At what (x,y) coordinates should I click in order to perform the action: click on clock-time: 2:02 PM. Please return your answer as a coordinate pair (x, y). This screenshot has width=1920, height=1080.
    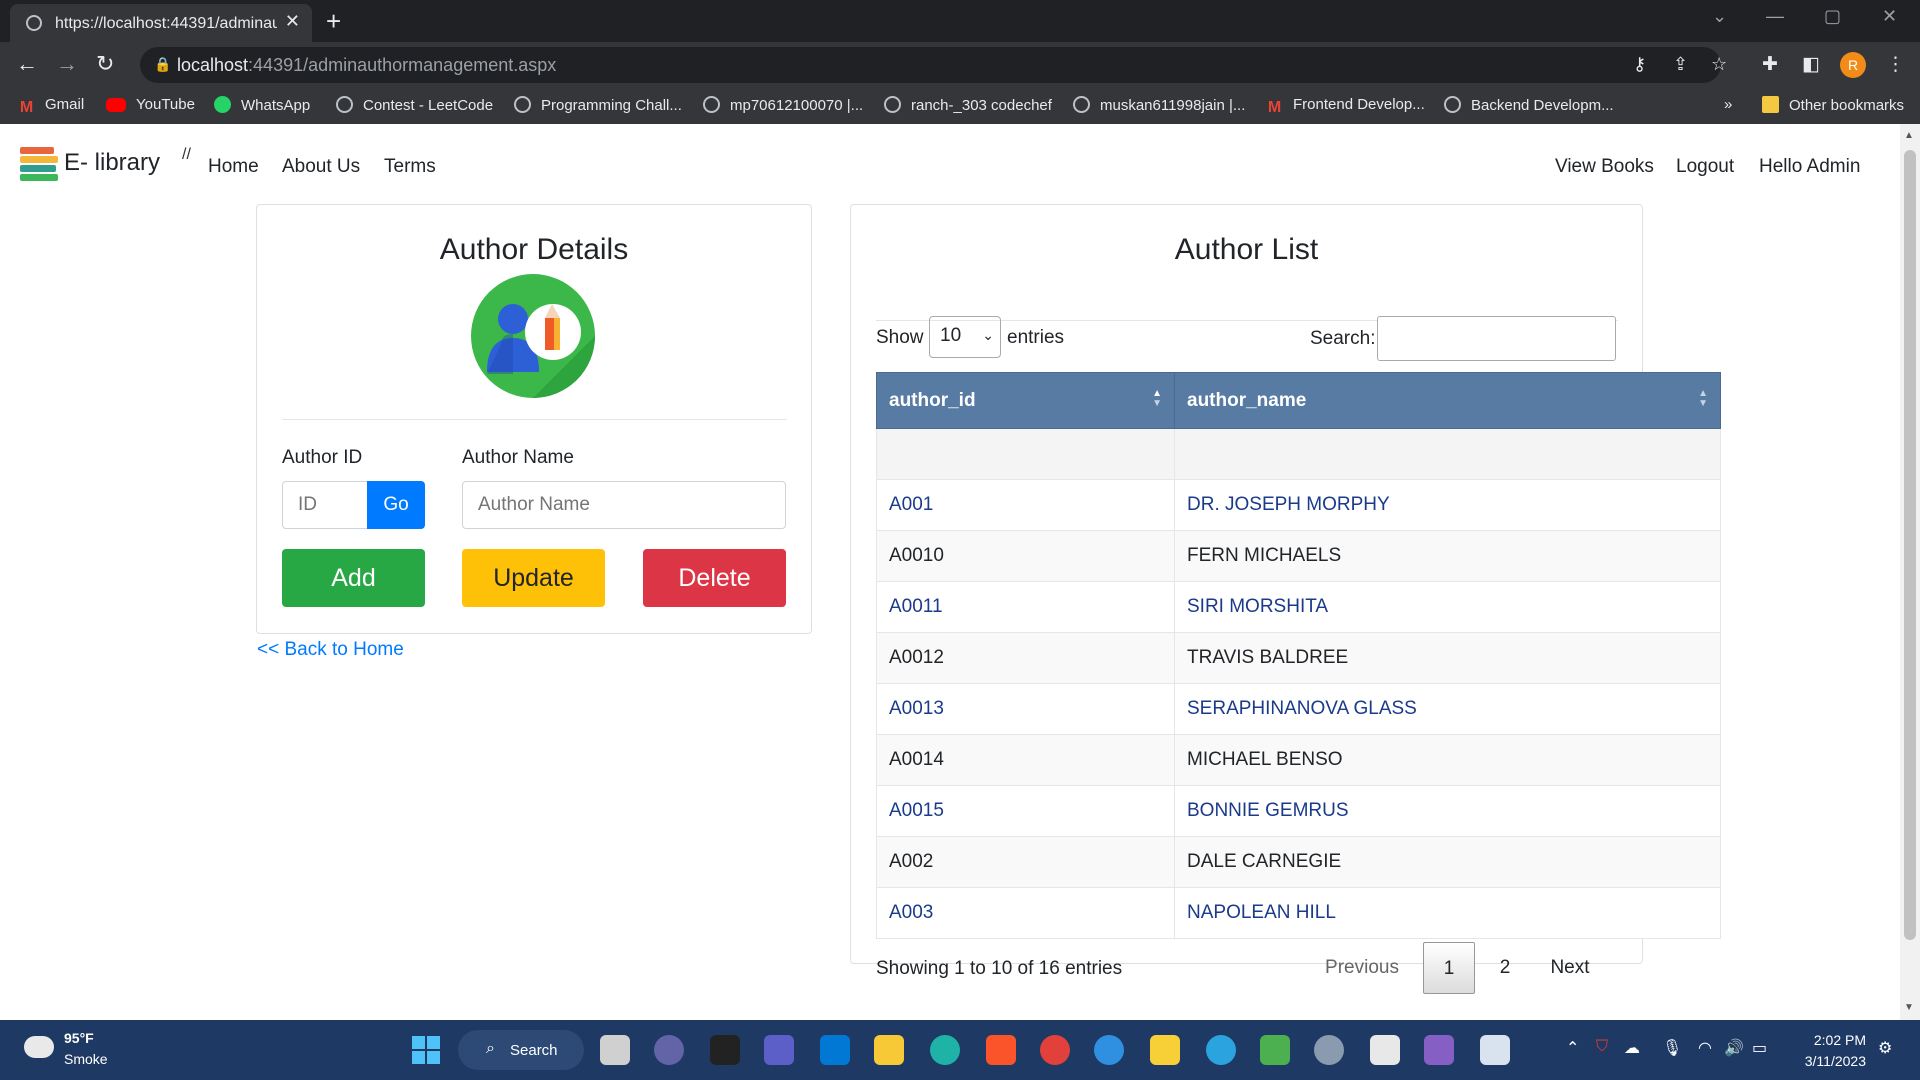
    Looking at the image, I should click on (1837, 1040).